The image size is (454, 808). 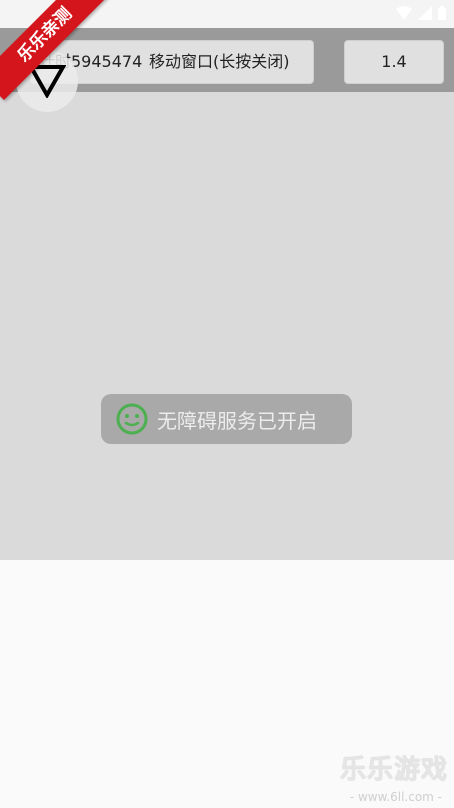 I want to click on wifi-icon, so click(x=404, y=13).